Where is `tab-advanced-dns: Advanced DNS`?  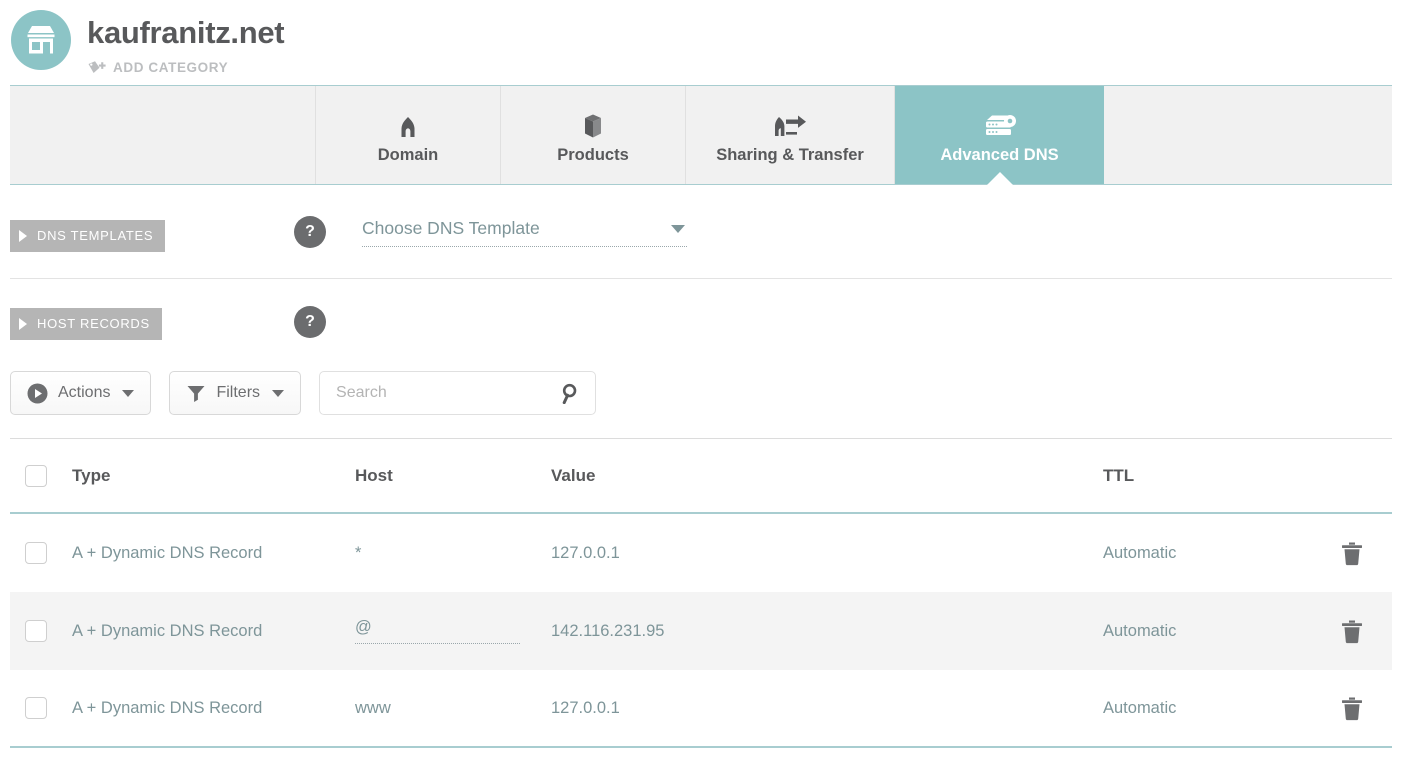 tab-advanced-dns: Advanced DNS is located at coordinates (999, 135).